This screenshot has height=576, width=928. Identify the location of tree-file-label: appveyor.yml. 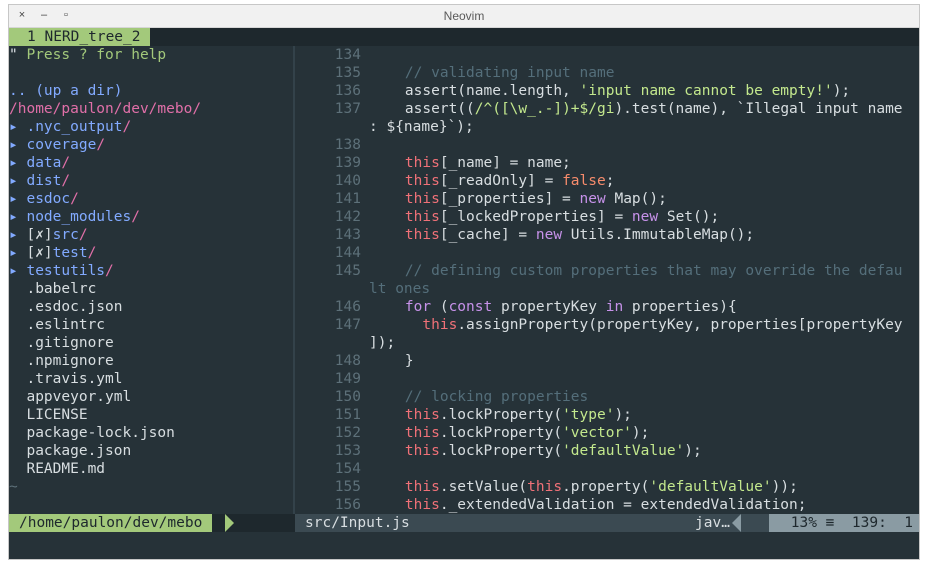
(70, 397).